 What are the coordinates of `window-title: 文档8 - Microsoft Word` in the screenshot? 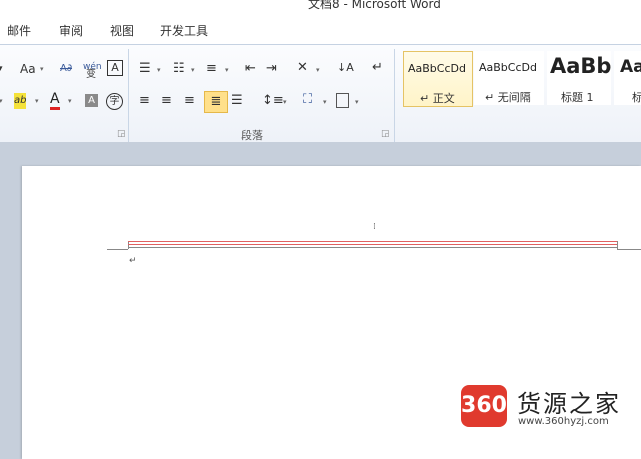 It's located at (374, 5).